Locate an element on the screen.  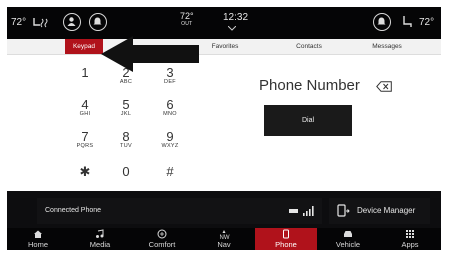
nav-label: Apps is located at coordinates (410, 244).